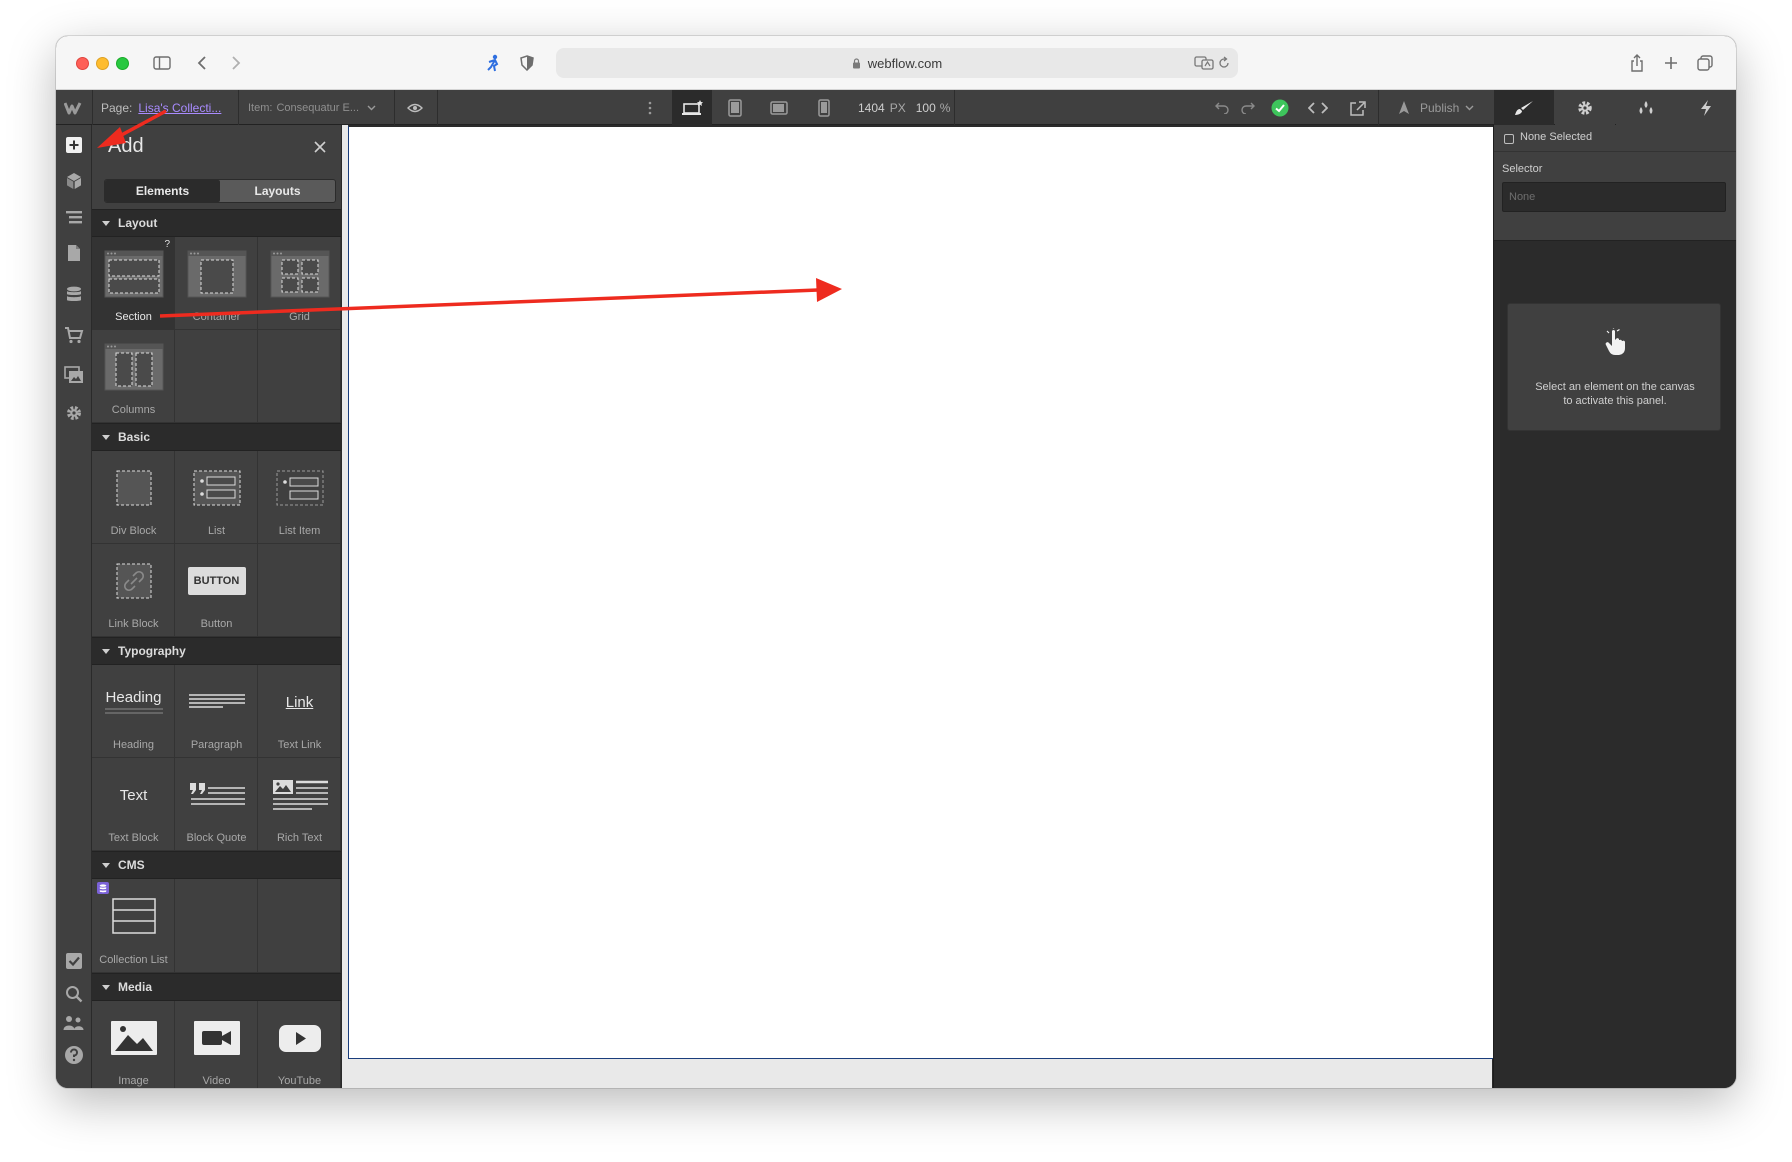  I want to click on breakpoint-mobile-landscape-icon, so click(779, 107).